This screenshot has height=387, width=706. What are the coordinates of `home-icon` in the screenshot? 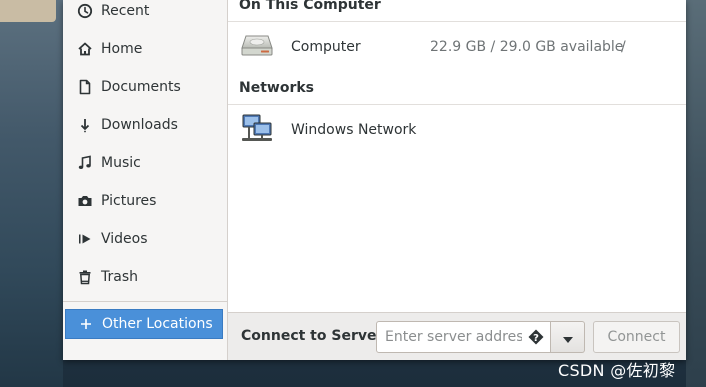 It's located at (85, 49).